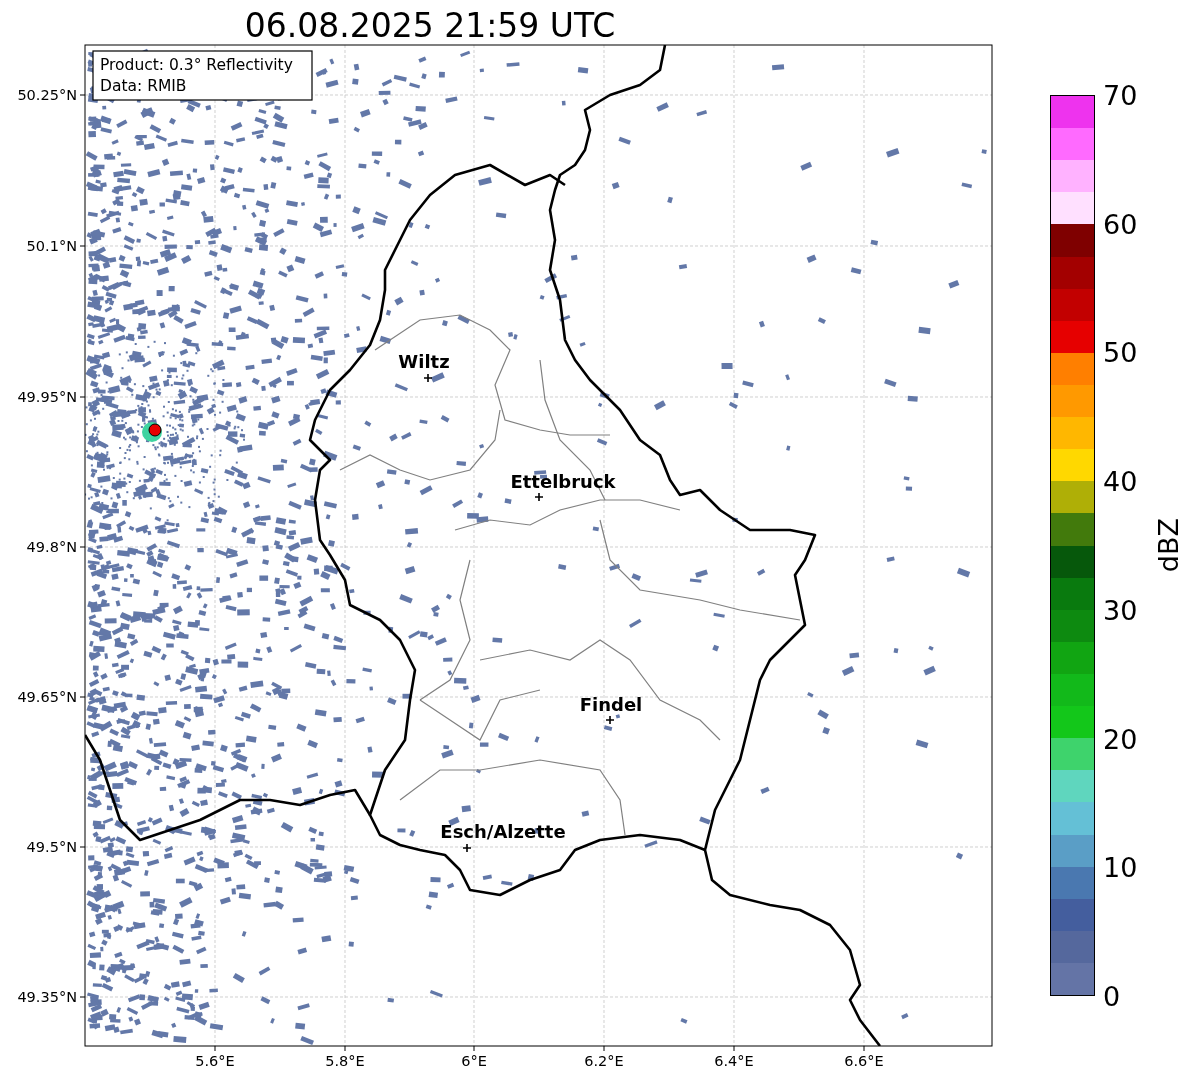  What do you see at coordinates (215, 1061) in the screenshot?
I see `x-tick-label: 5.6°E` at bounding box center [215, 1061].